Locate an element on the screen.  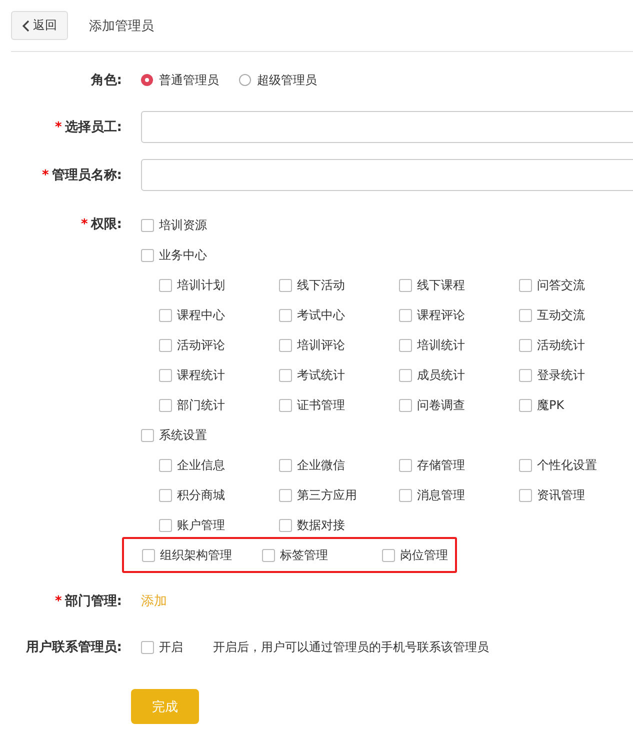
permission-checkbox: 魔PK is located at coordinates (576, 405).